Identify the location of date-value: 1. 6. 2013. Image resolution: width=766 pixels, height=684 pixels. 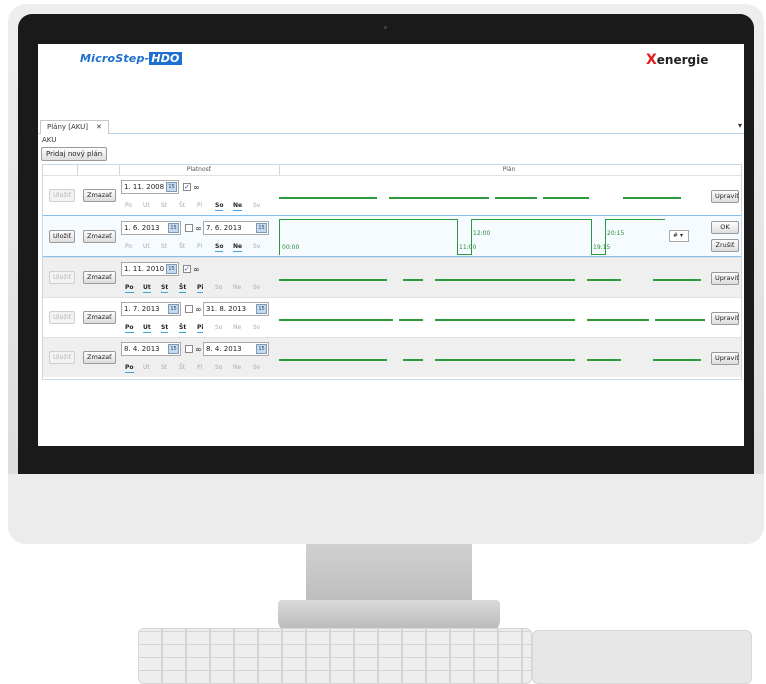
(142, 228).